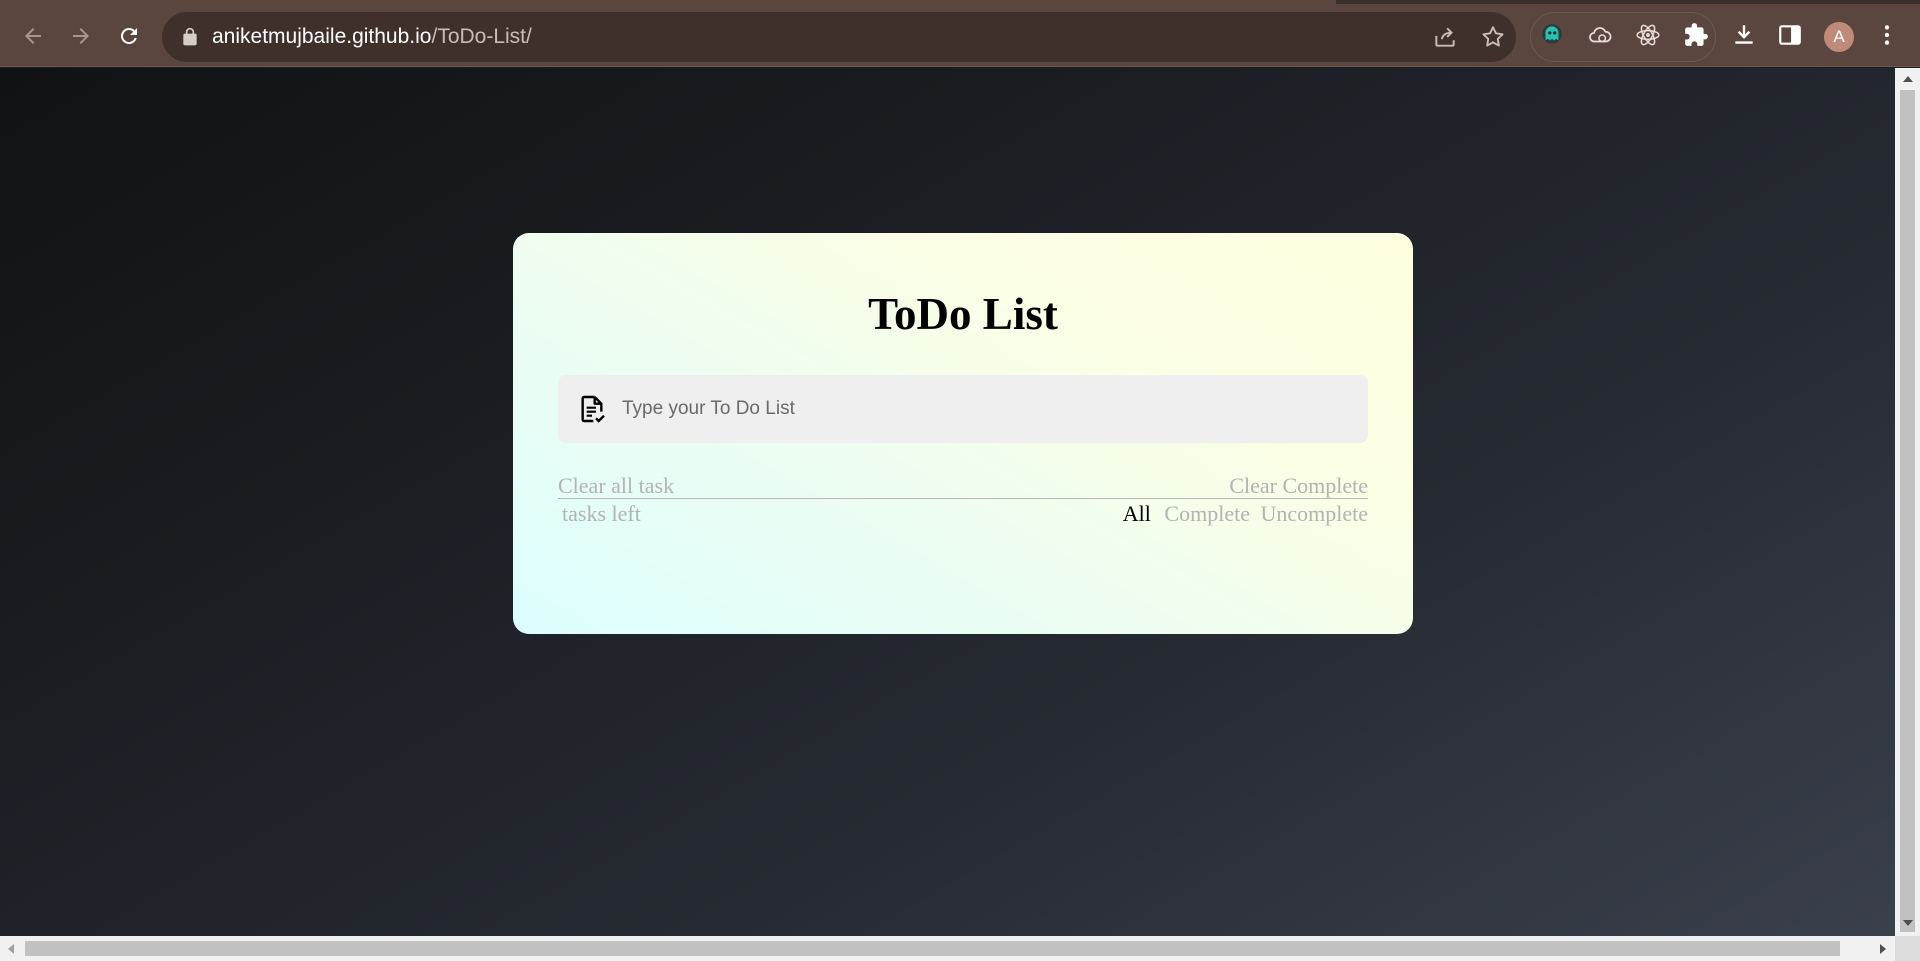 This screenshot has width=1920, height=961. I want to click on clear-controls-row: Clear all task Clear Complete, so click(963, 486).